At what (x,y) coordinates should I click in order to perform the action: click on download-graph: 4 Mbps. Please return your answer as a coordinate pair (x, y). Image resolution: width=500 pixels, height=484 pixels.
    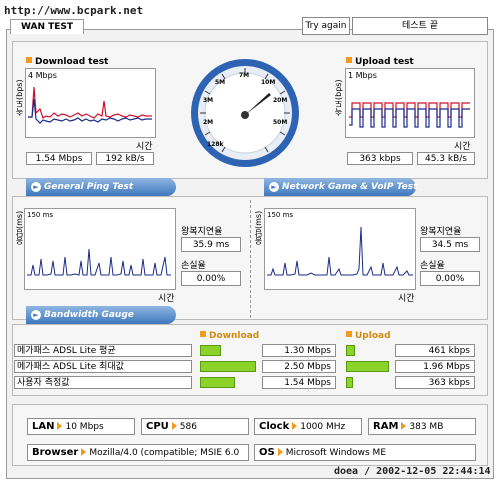
    Looking at the image, I should click on (90, 103).